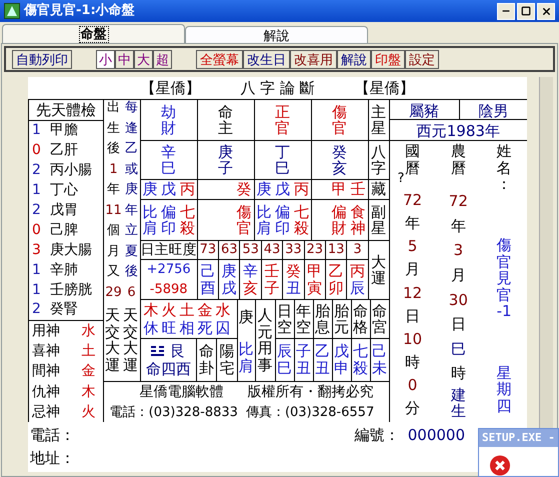 Image resolution: width=559 pixels, height=477 pixels. Describe the element at coordinates (105, 59) in the screenshot. I see `size-button: 小` at that location.